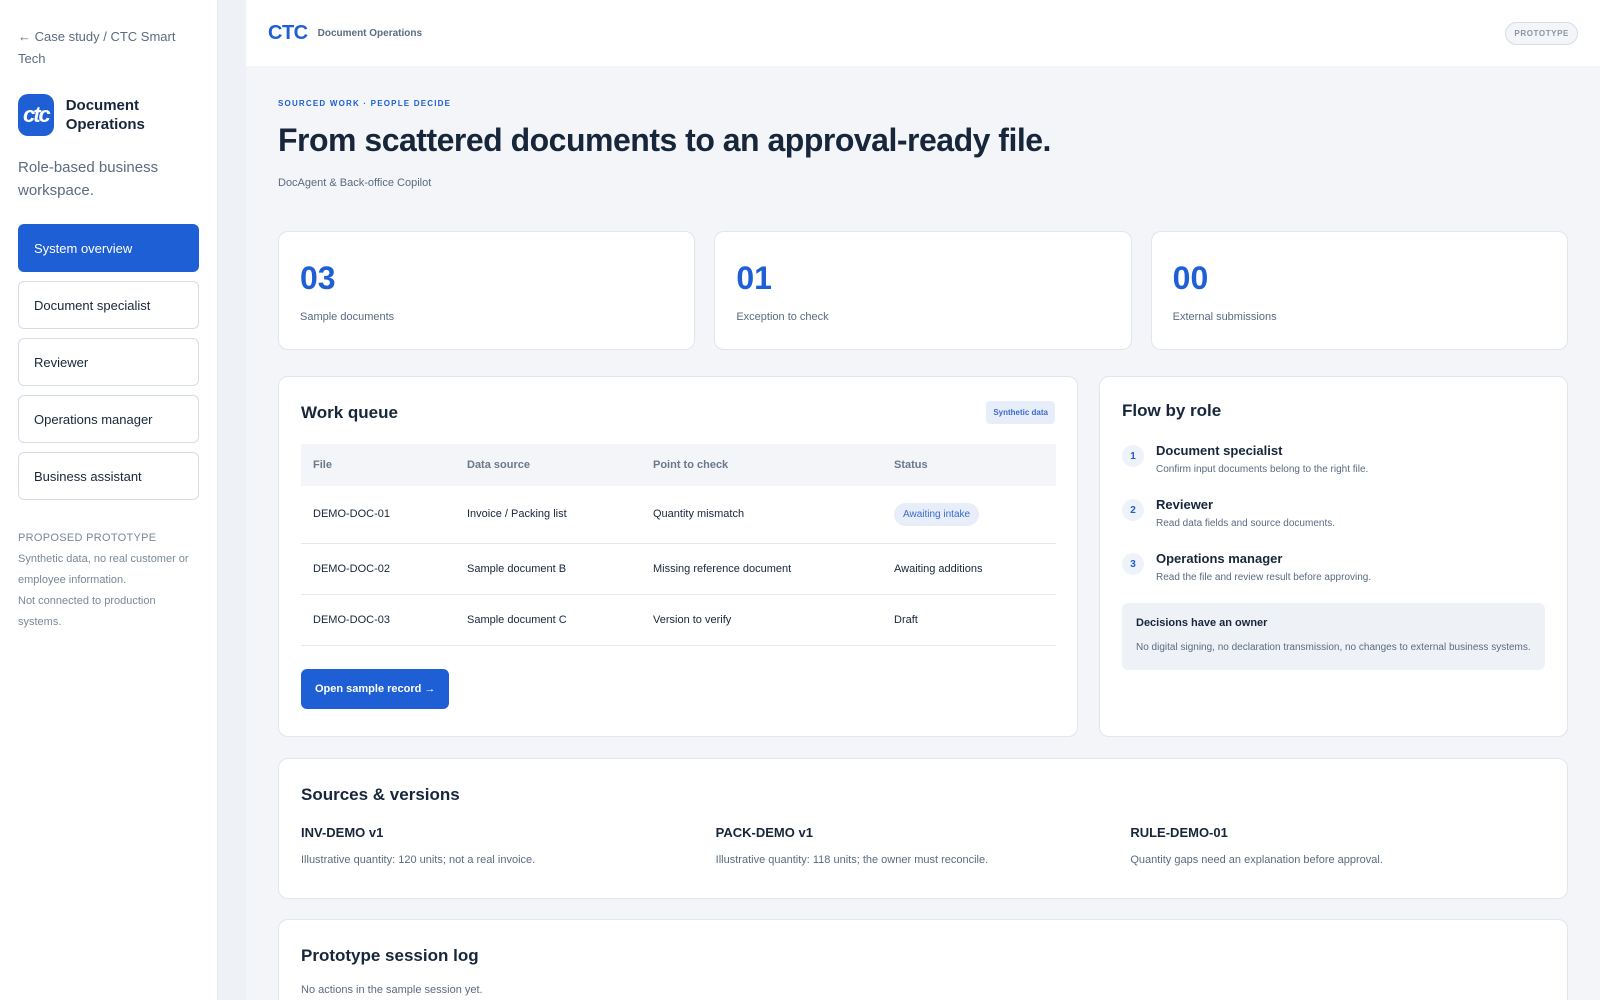  What do you see at coordinates (380, 794) in the screenshot?
I see `sources-title: Sources & versions` at bounding box center [380, 794].